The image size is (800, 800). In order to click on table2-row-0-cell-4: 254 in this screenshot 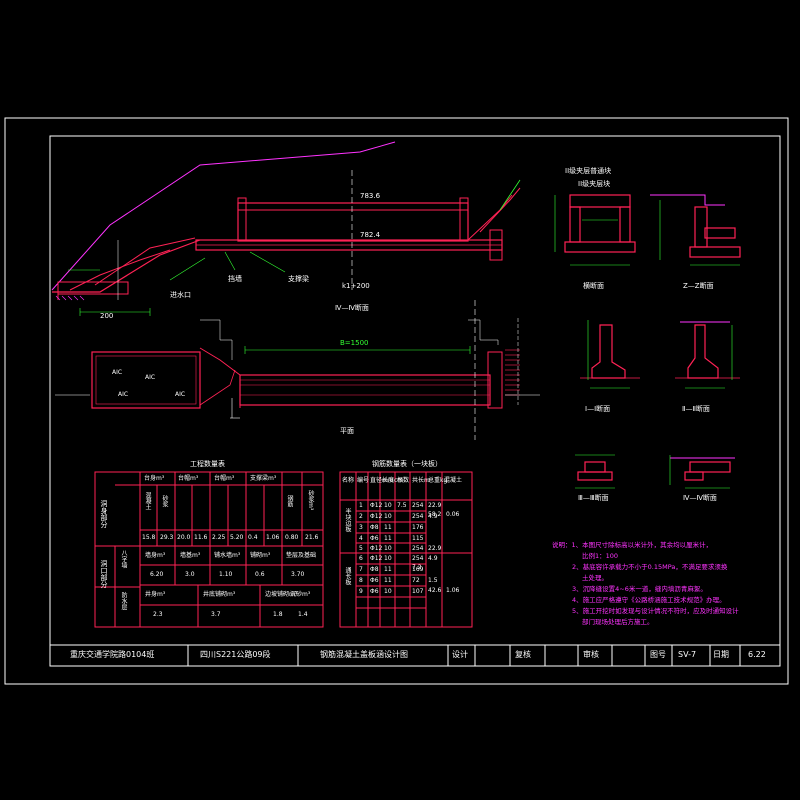, I will do `click(418, 505)`.